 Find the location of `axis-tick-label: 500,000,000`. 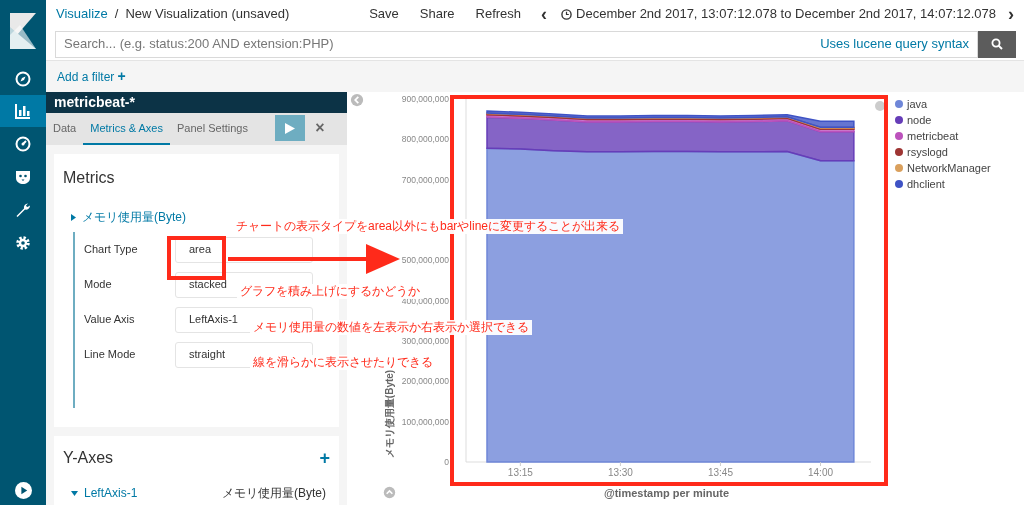

axis-tick-label: 500,000,000 is located at coordinates (425, 260).